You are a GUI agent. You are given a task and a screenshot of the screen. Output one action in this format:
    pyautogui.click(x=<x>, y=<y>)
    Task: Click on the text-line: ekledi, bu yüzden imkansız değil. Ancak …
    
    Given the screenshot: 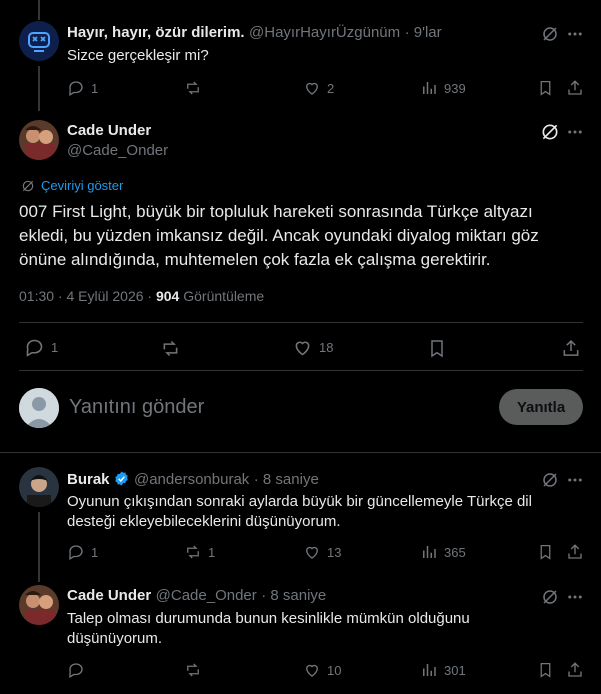 What is the action you would take?
    pyautogui.click(x=279, y=235)
    